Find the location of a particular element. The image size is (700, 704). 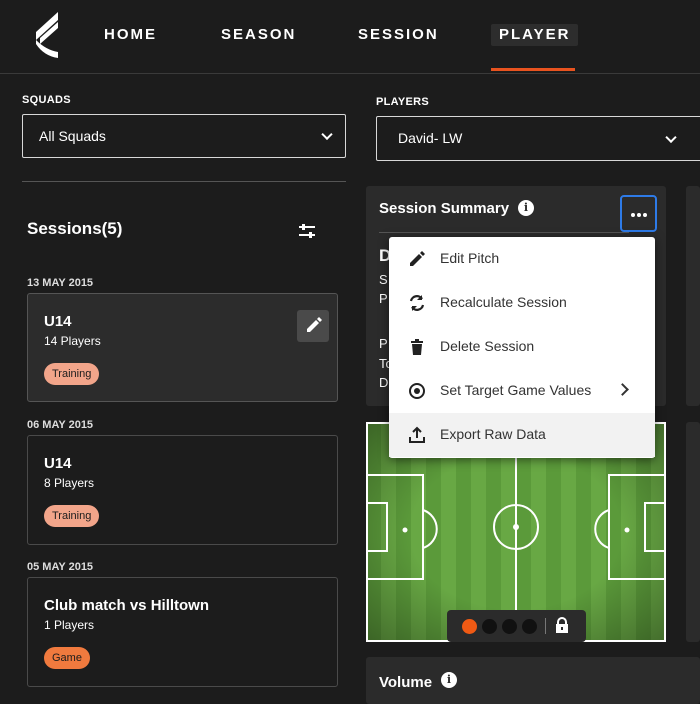

filter-sliders-icon is located at coordinates (307, 231).